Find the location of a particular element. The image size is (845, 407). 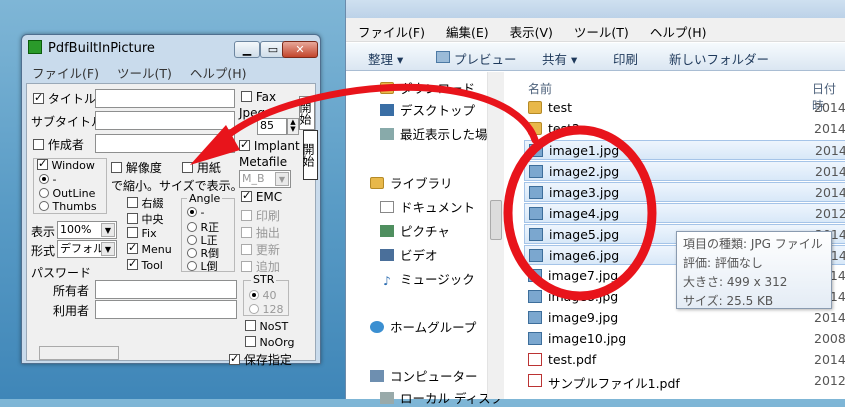

organize-button: 整理 ▾ is located at coordinates (385, 58).